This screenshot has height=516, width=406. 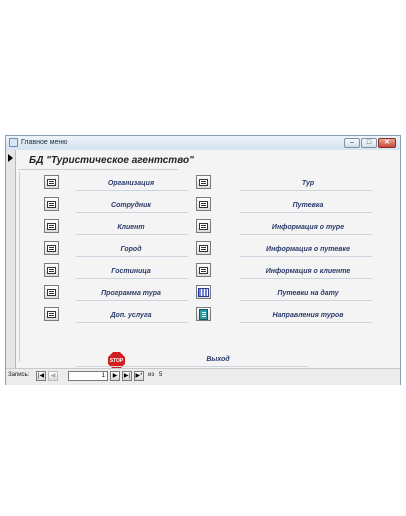 I want to click on open-city-button, so click(x=51, y=248).